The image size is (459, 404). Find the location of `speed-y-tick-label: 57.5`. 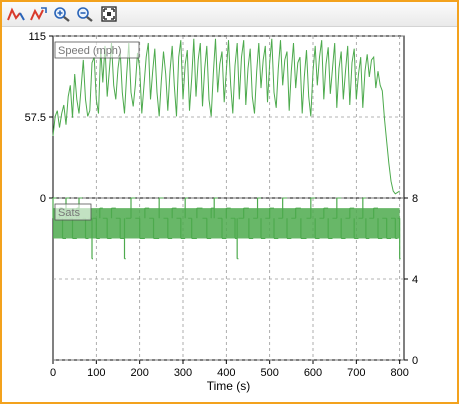

speed-y-tick-label: 57.5 is located at coordinates (35, 118).